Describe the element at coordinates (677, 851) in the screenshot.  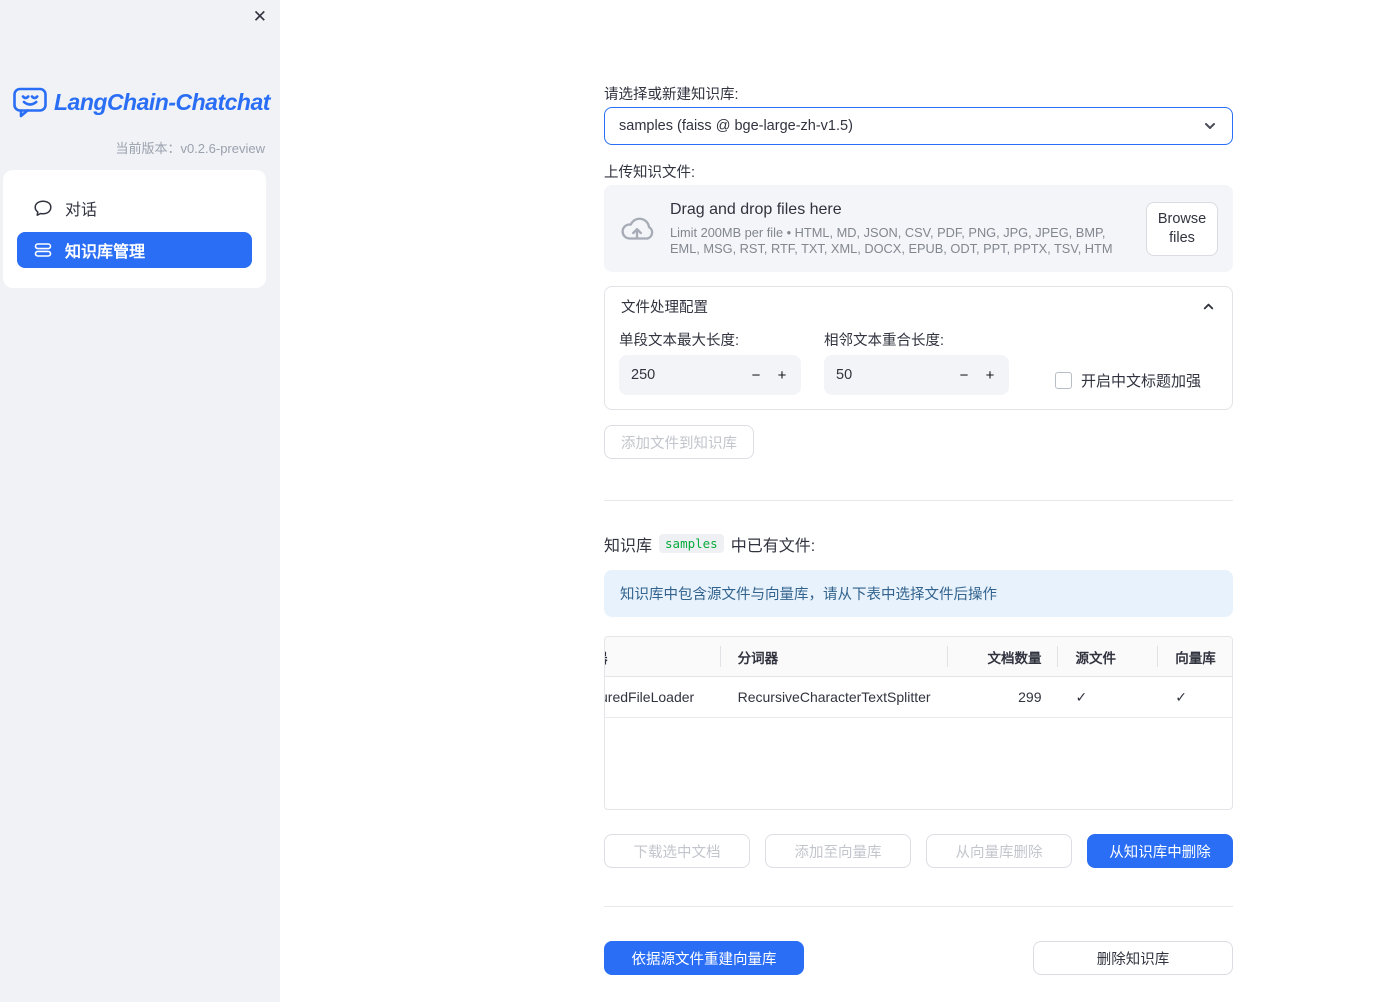
I see `download-selected-button: 下载选中文档` at that location.